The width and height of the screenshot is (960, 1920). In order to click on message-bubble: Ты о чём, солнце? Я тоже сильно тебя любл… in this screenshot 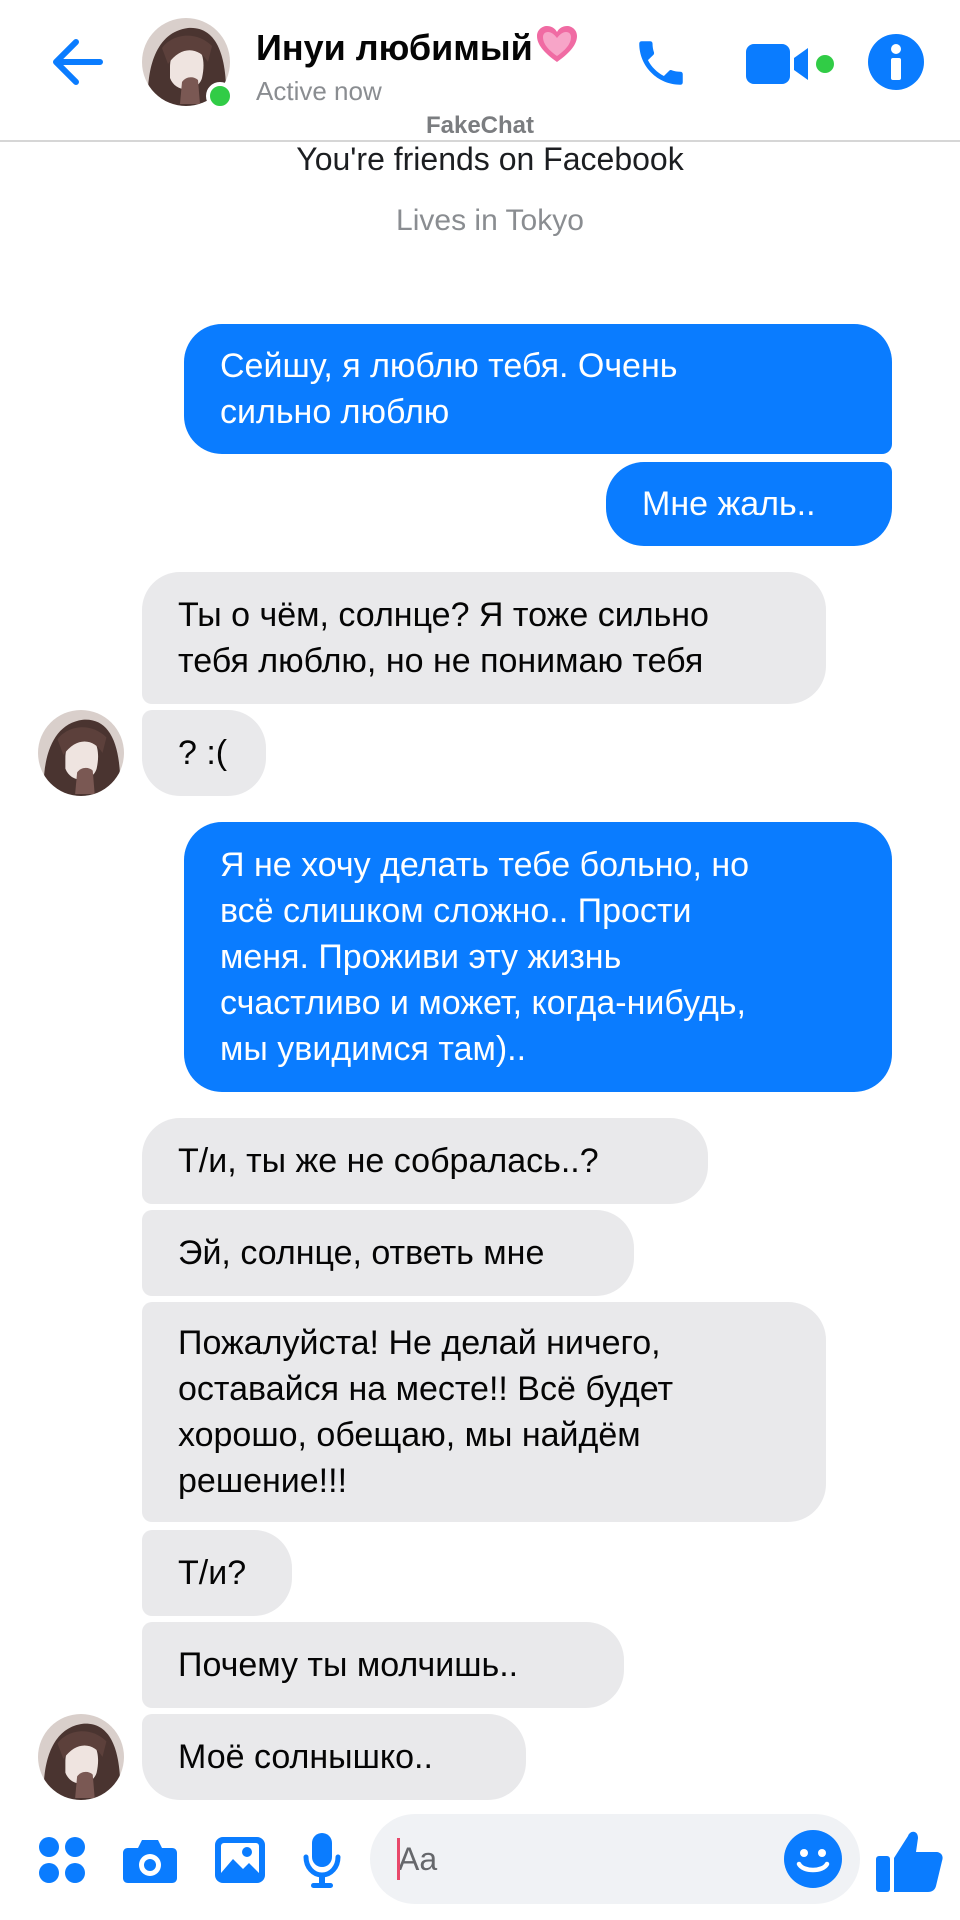, I will do `click(484, 638)`.